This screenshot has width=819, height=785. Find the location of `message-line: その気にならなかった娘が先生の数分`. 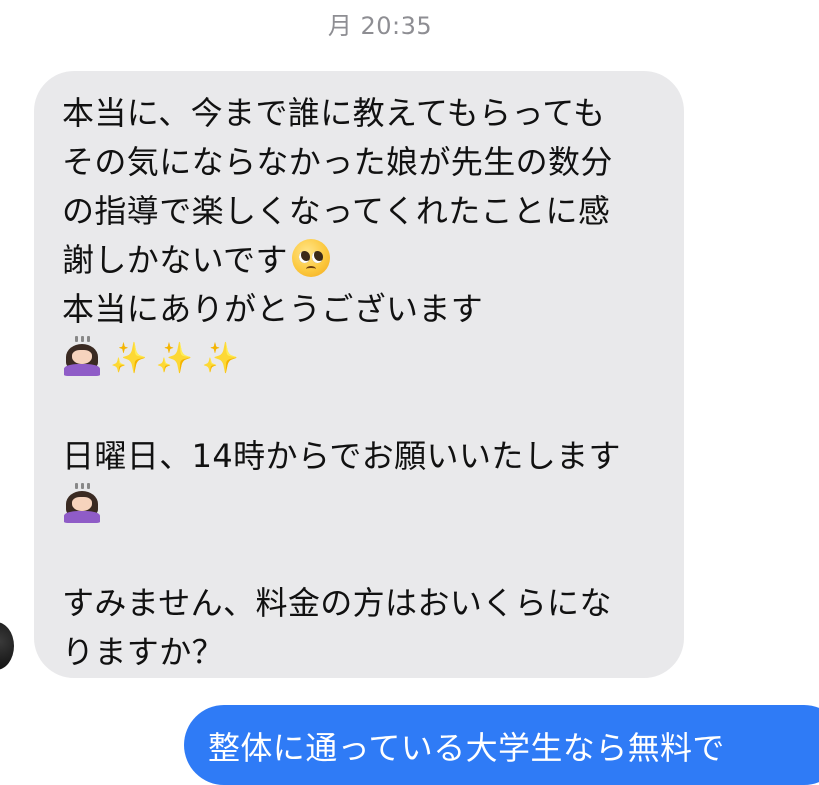

message-line: その気にならなかった娘が先生の数分 is located at coordinates (337, 162).